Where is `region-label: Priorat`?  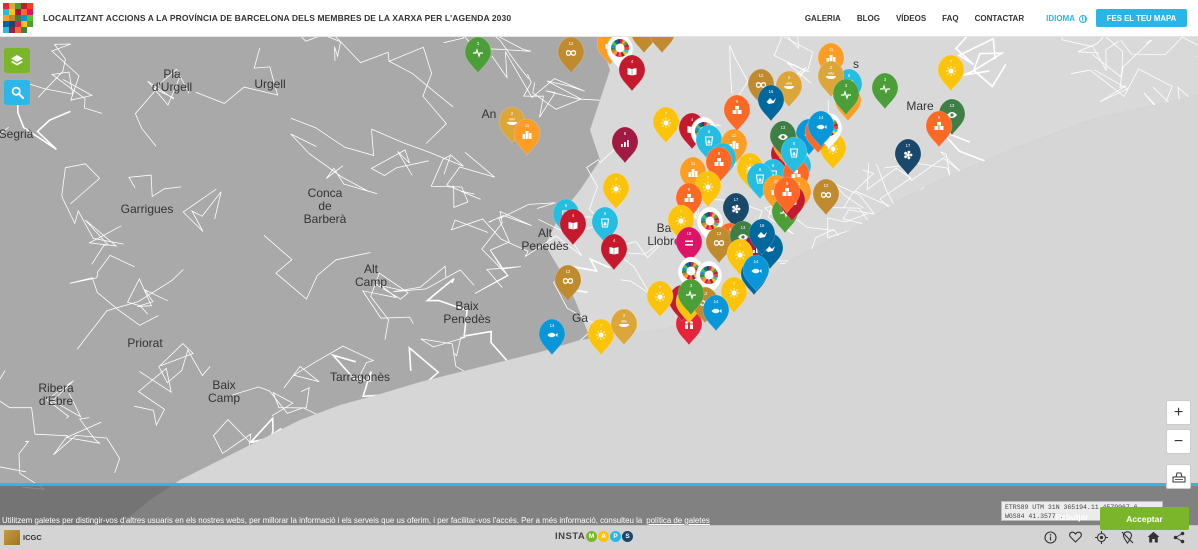
region-label: Priorat is located at coordinates (145, 343).